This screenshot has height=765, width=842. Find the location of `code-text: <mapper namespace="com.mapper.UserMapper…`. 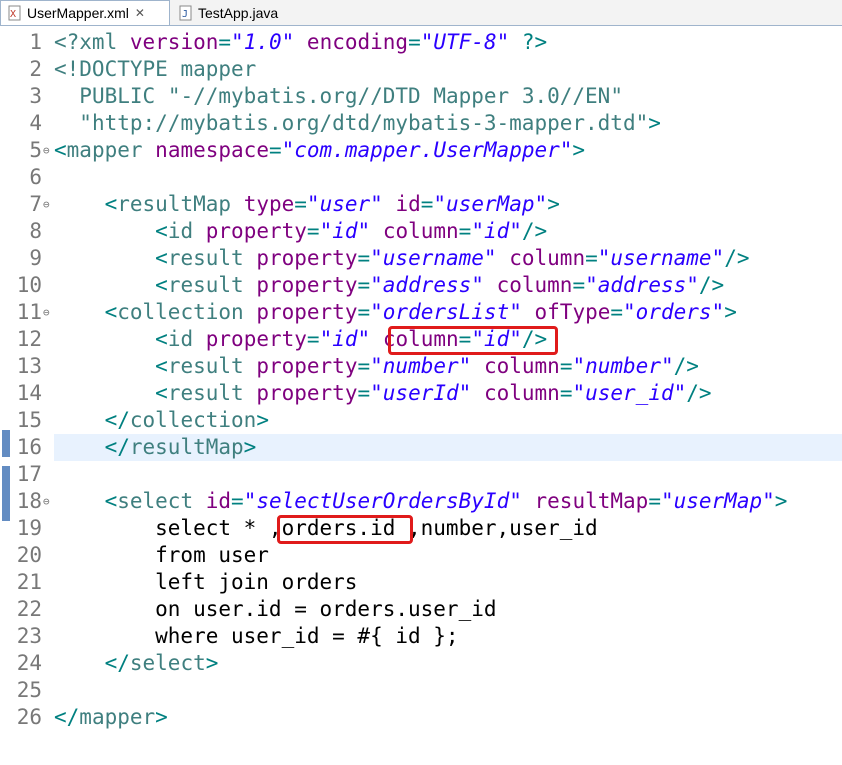

code-text: <mapper namespace="com.mapper.UserMapper… is located at coordinates (320, 150).